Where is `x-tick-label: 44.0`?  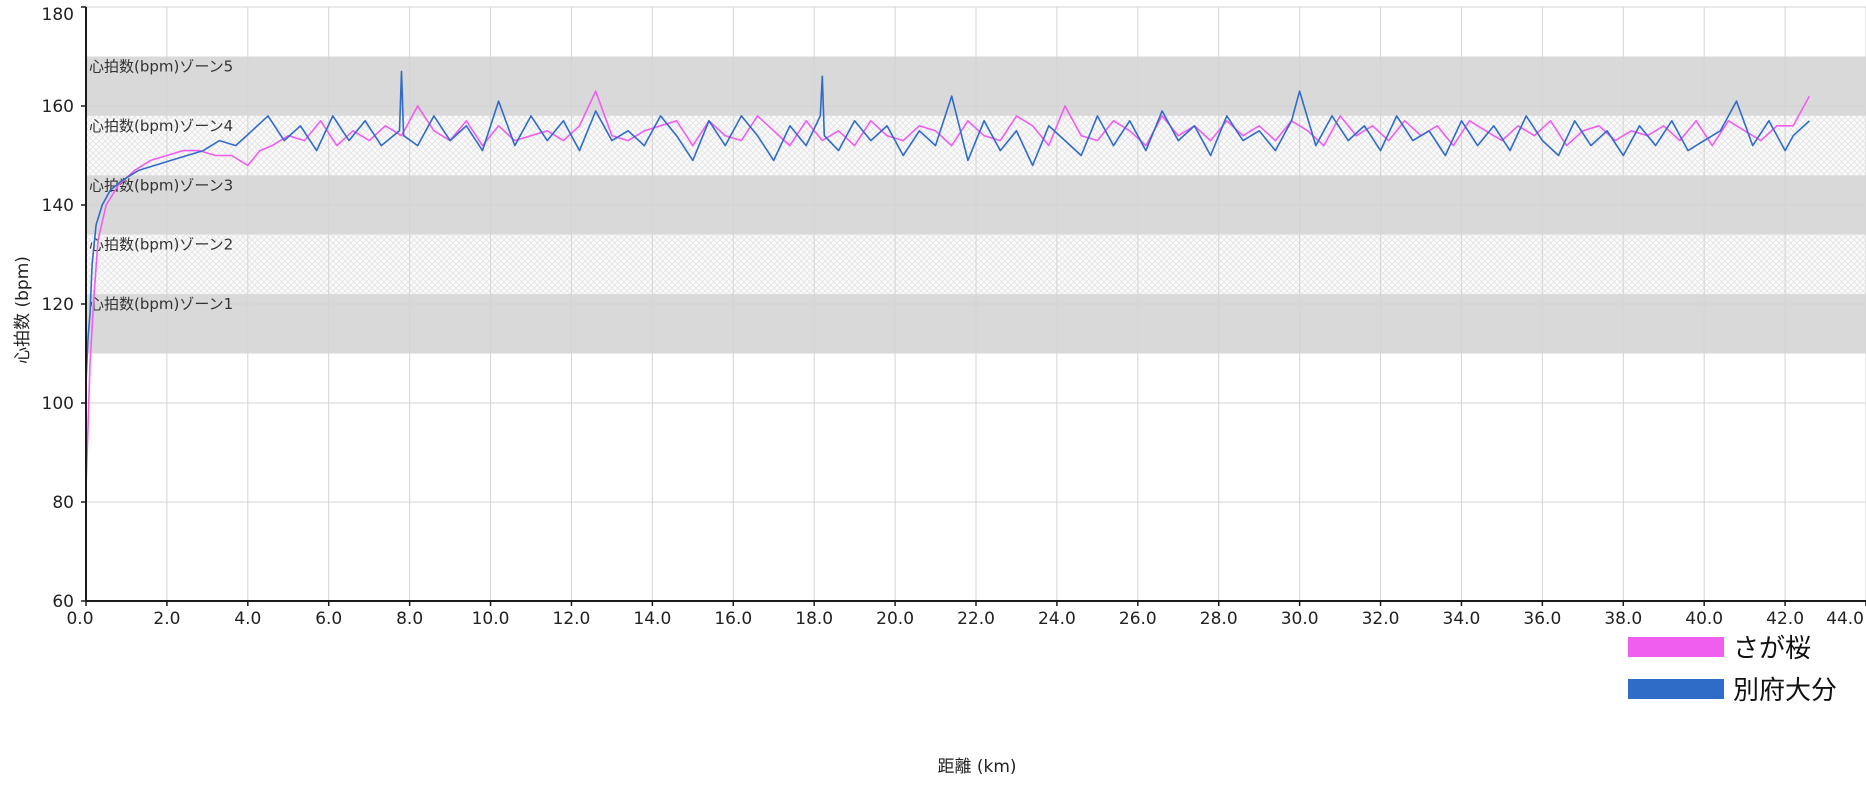 x-tick-label: 44.0 is located at coordinates (1845, 619).